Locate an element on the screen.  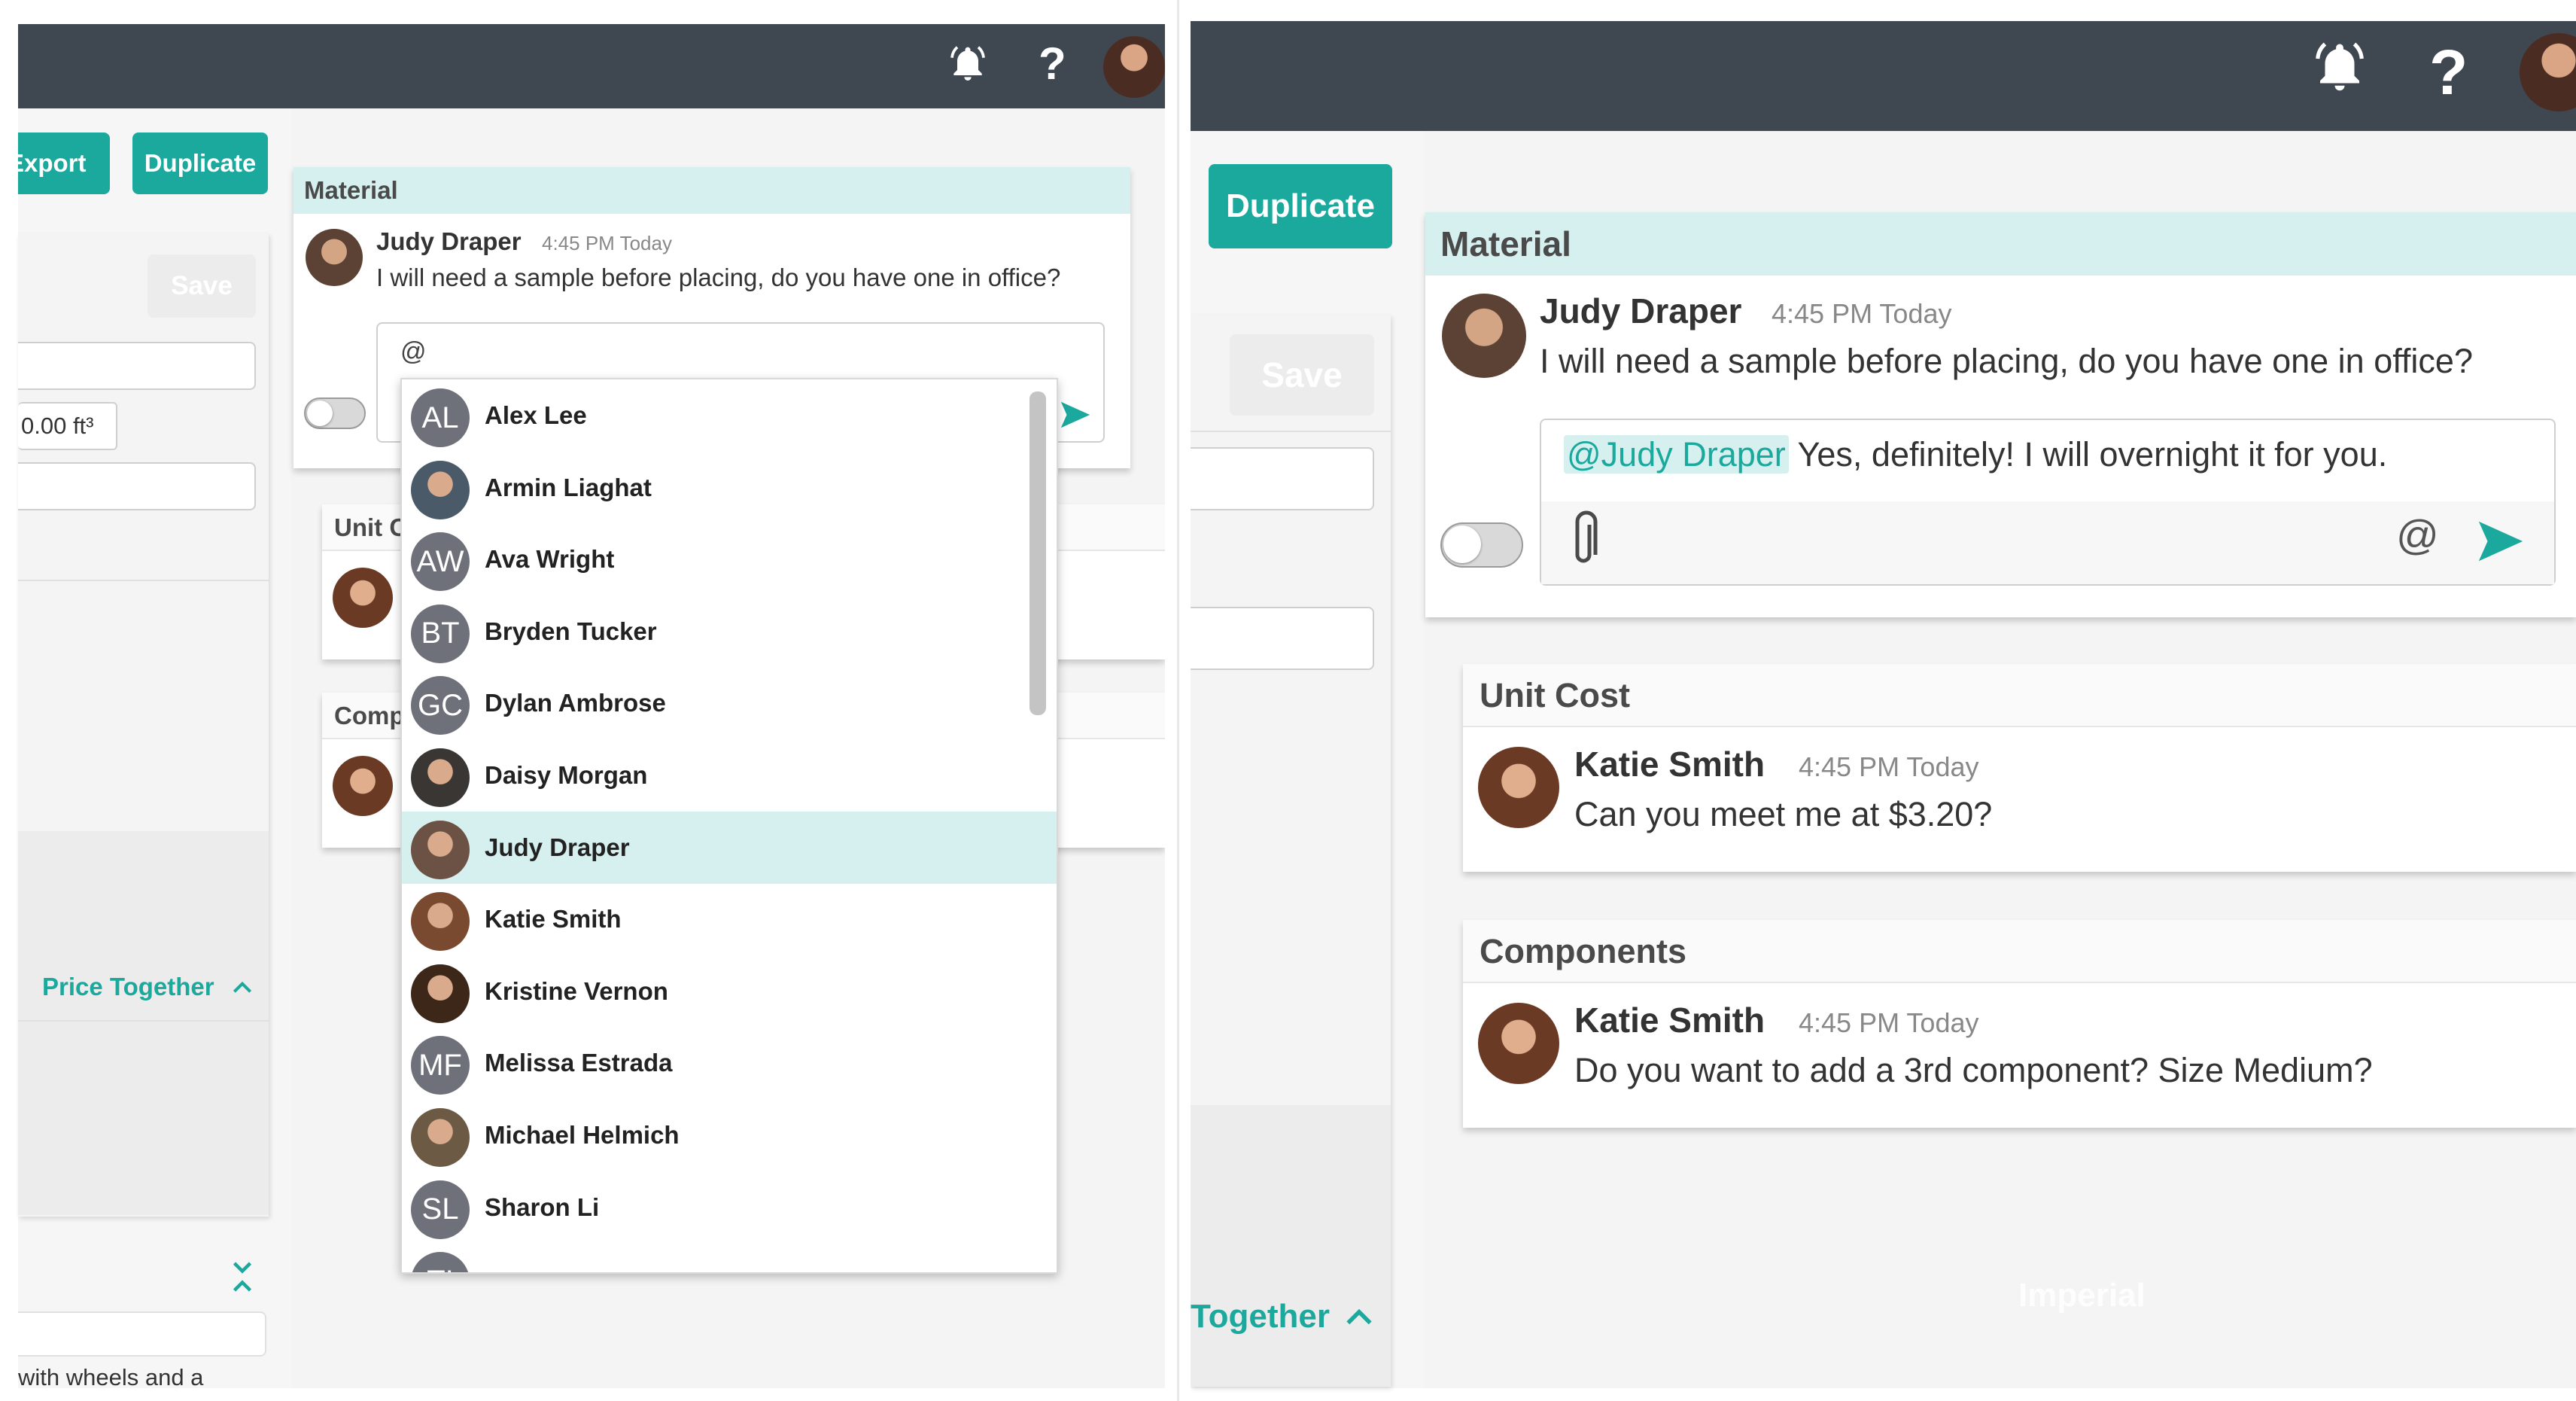
mention-option: SL Sharon Li is located at coordinates (729, 1207).